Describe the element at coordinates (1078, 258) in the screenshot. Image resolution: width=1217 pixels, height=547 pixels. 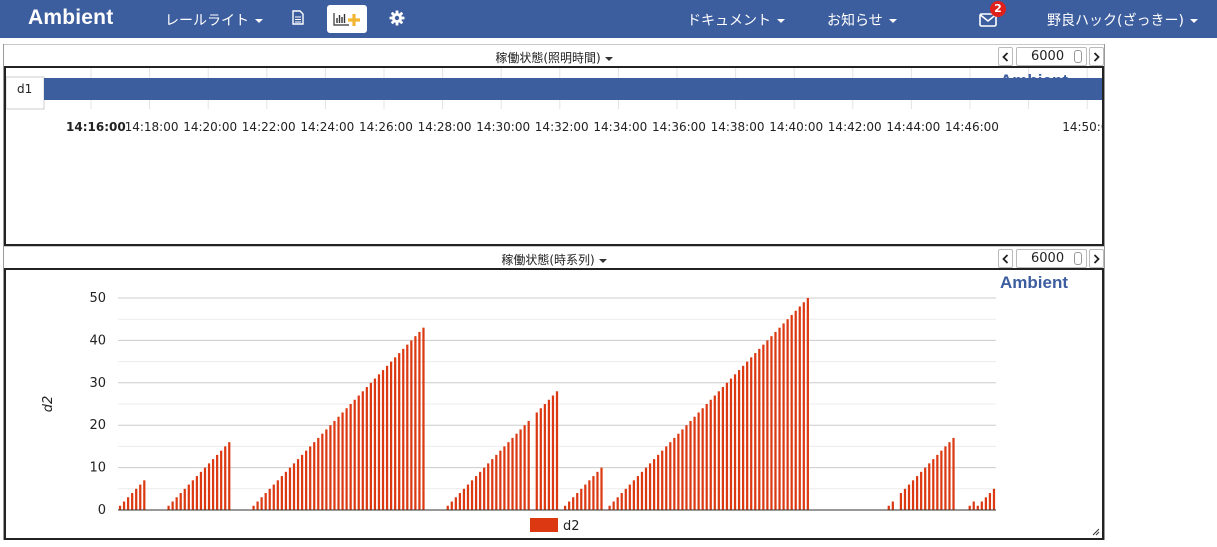
I see `spinner-icon` at that location.